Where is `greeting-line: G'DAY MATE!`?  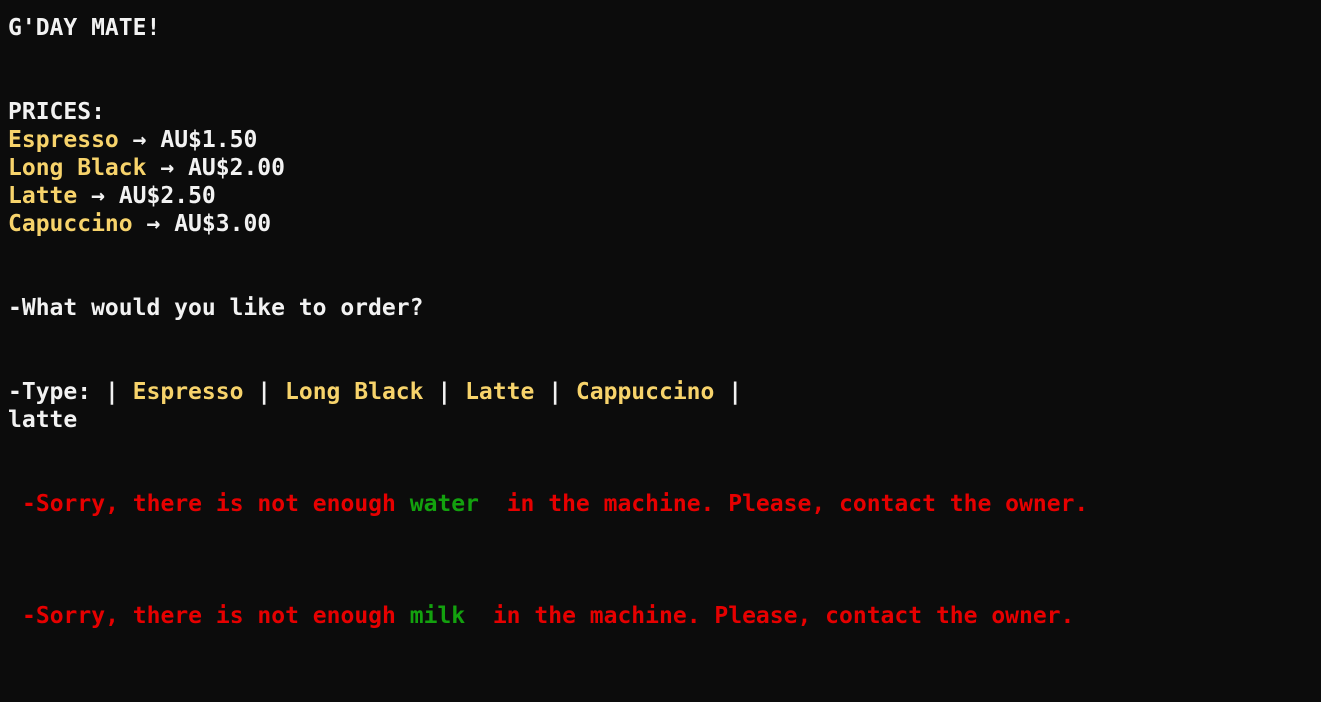 greeting-line: G'DAY MATE! is located at coordinates (84, 28).